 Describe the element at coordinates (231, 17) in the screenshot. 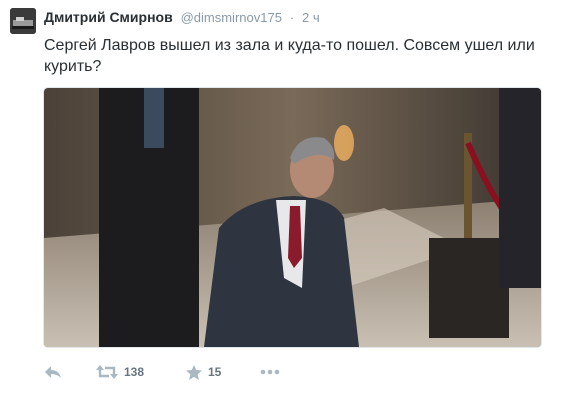

I see `author-handle: @dimsmirnov175` at that location.